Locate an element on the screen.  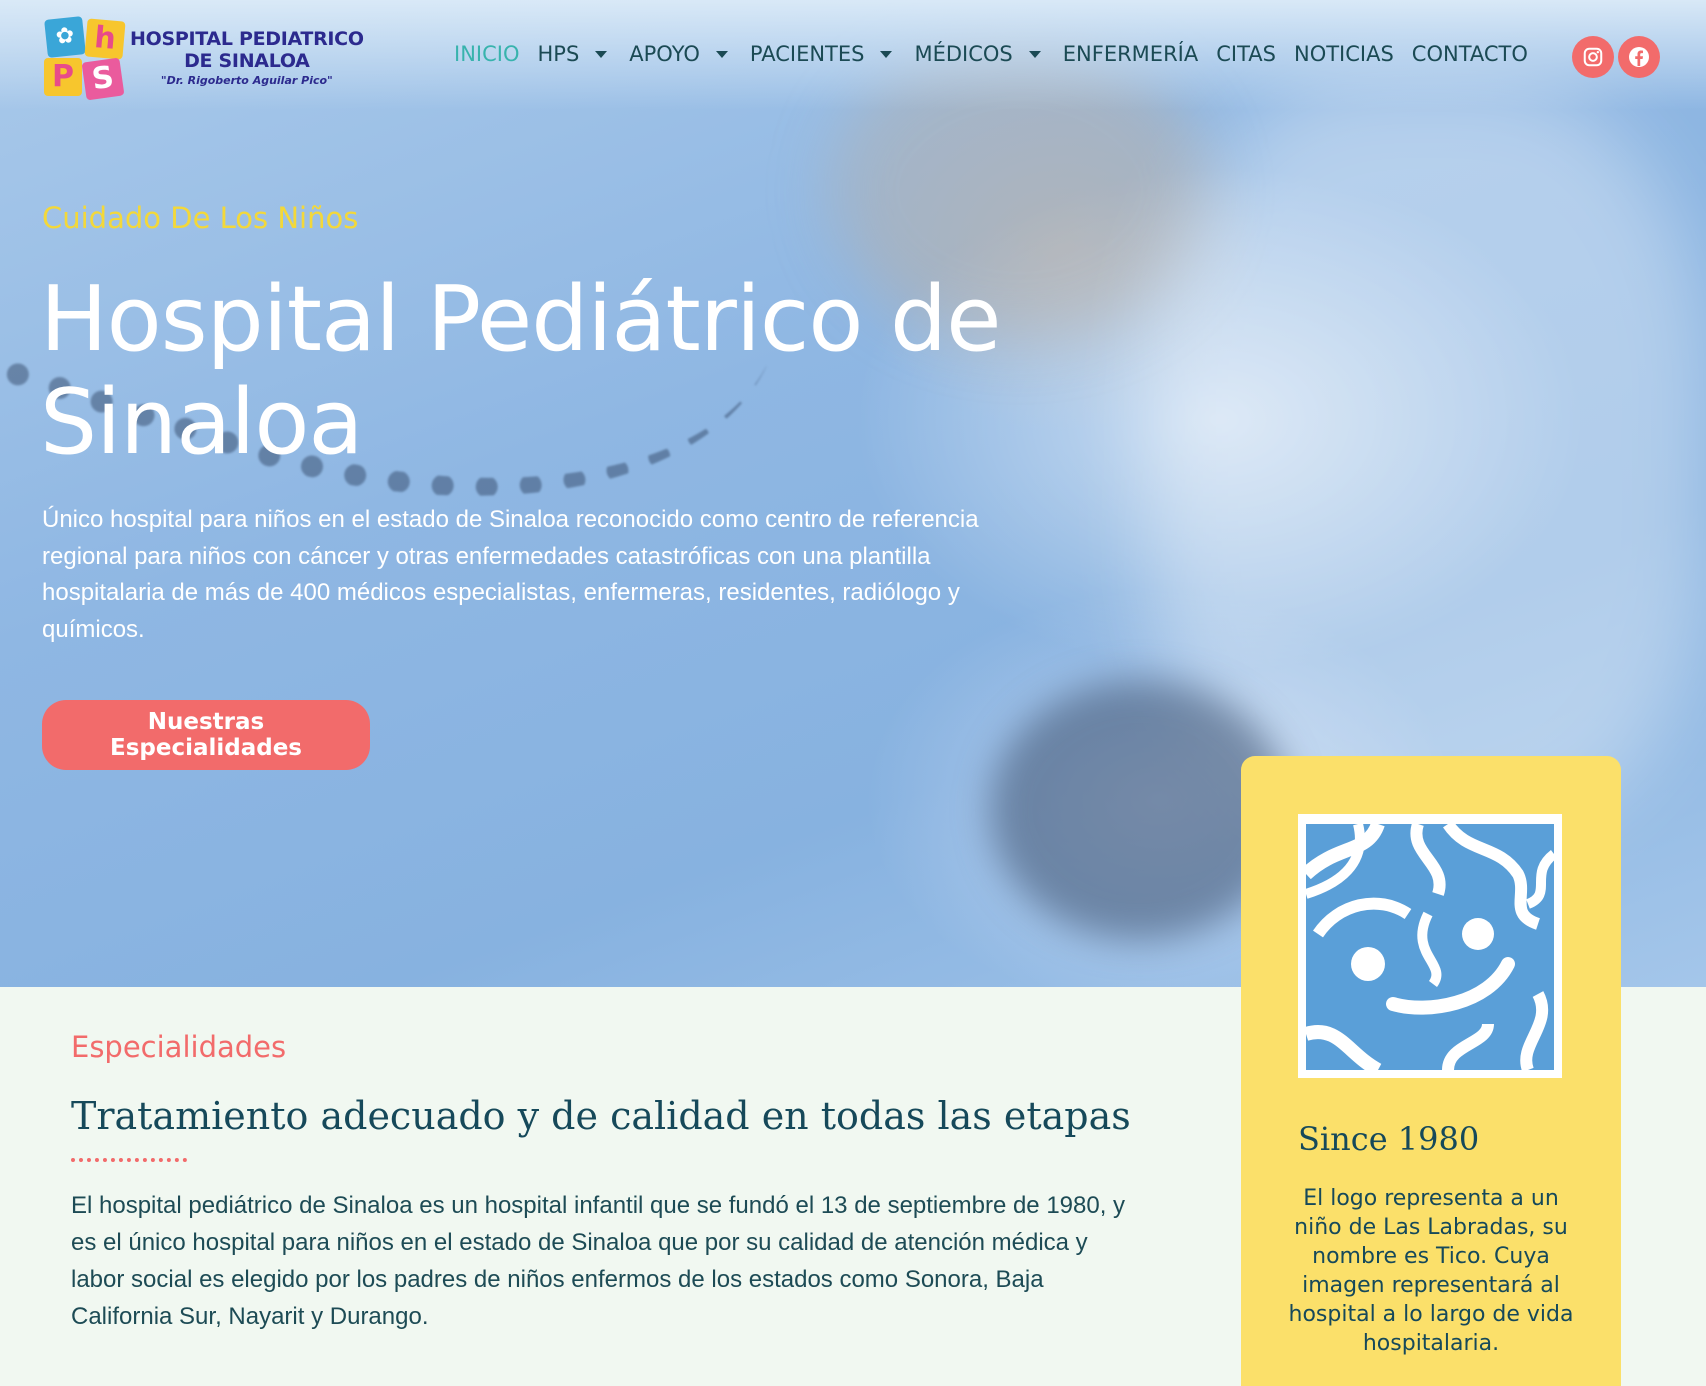
card-title: Since 1980 is located at coordinates (1389, 1139).